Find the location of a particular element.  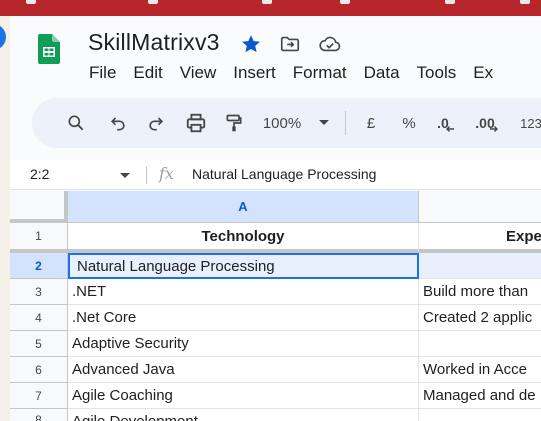

cell-b6: Worked in Acce is located at coordinates (480, 370).